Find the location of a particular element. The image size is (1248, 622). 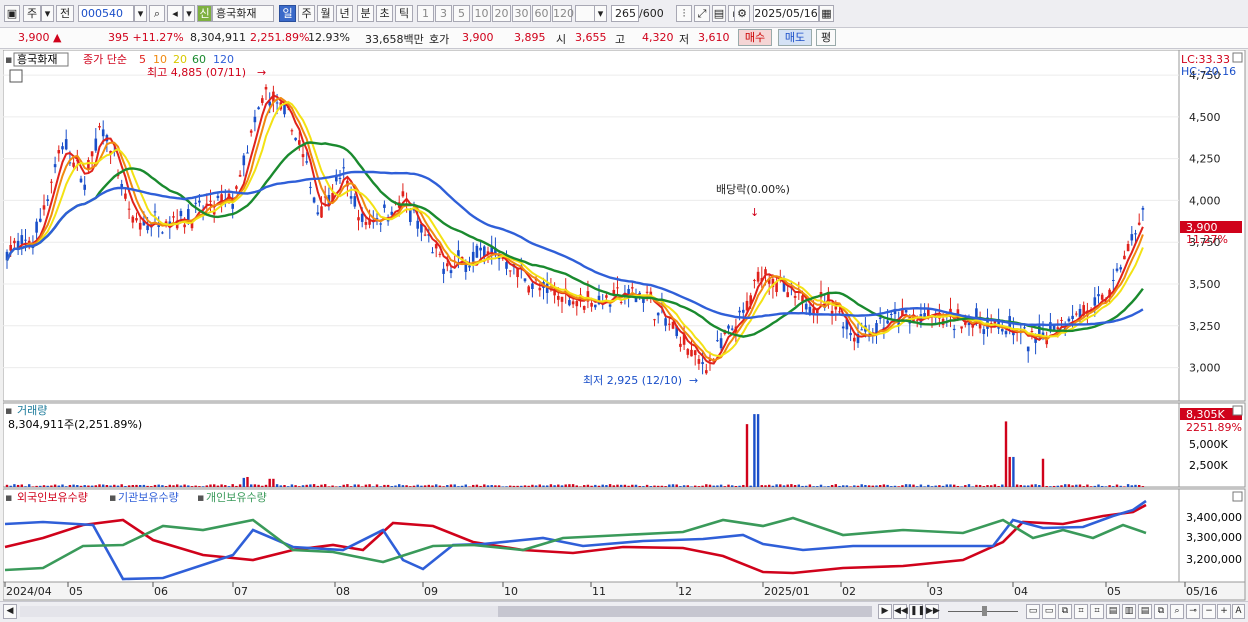

prev-button: 전 is located at coordinates (65, 13).